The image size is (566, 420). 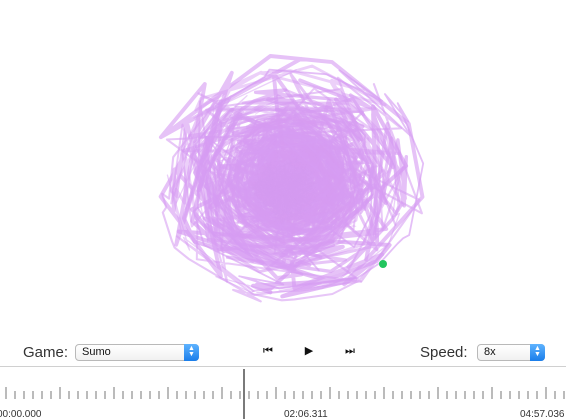 What do you see at coordinates (444, 352) in the screenshot?
I see `speed-label: Speed:` at bounding box center [444, 352].